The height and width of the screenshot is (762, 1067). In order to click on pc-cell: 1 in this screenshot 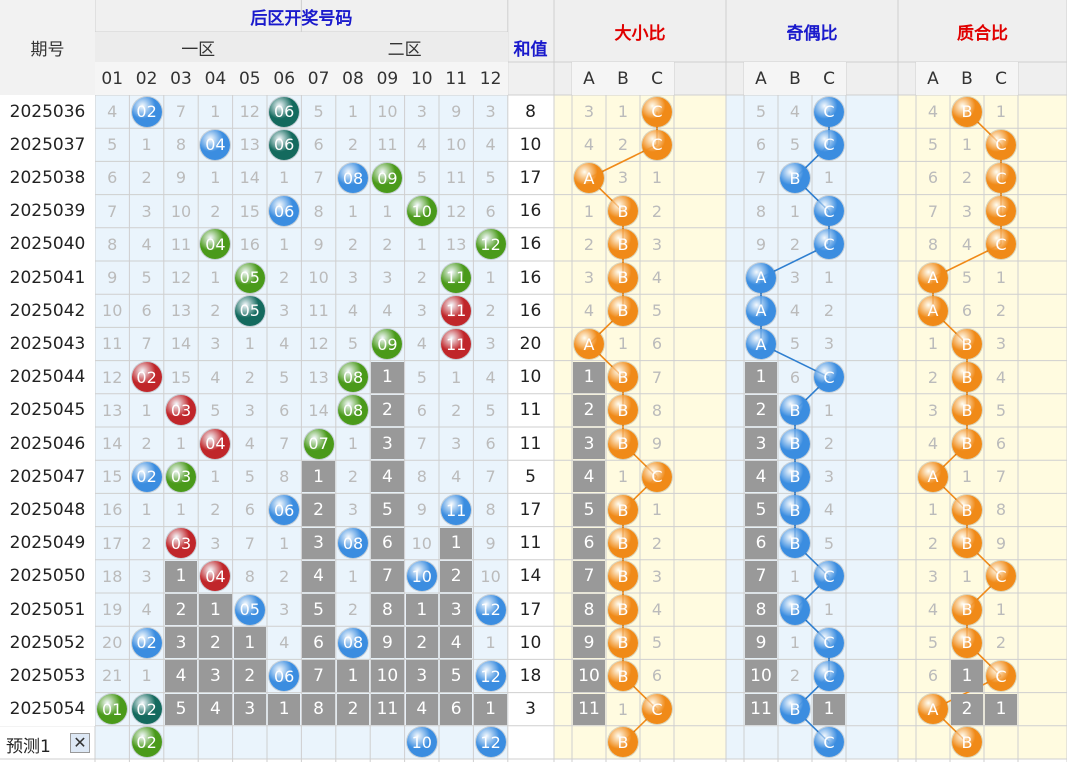, I will do `click(967, 477)`.